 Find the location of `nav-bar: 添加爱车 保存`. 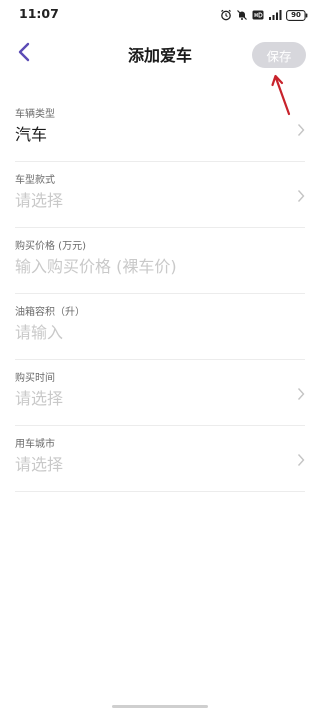

nav-bar: 添加爱车 保存 is located at coordinates (160, 54).